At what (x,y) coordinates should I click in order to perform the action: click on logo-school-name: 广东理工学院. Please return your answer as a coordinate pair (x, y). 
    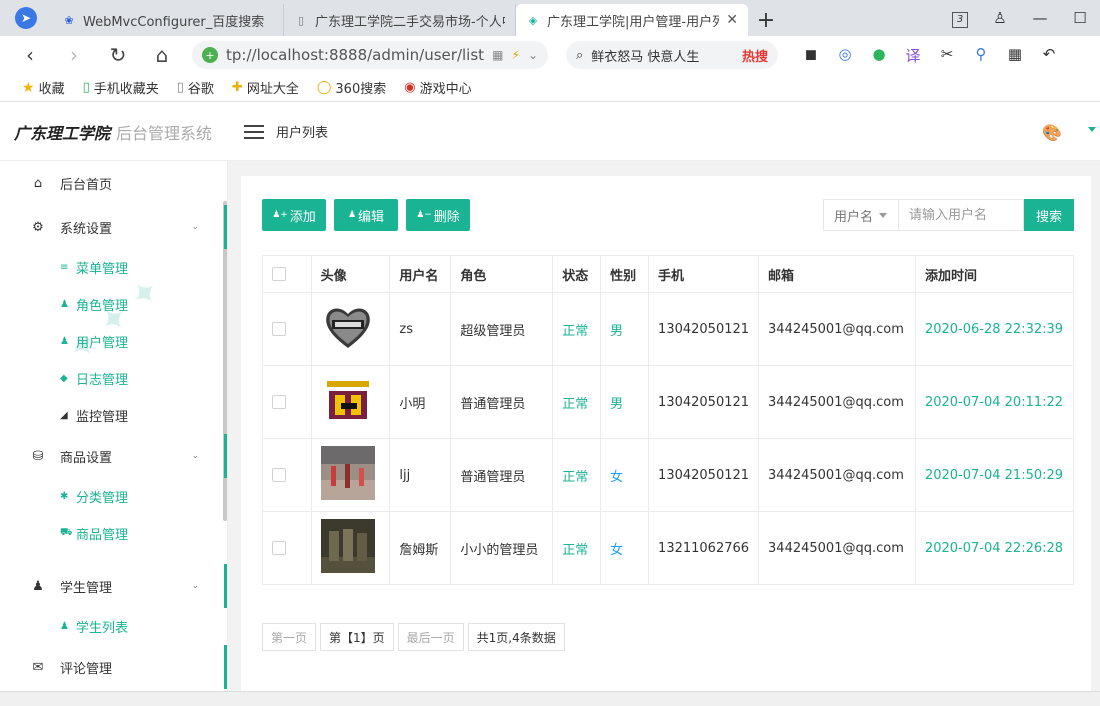
    Looking at the image, I should click on (62, 133).